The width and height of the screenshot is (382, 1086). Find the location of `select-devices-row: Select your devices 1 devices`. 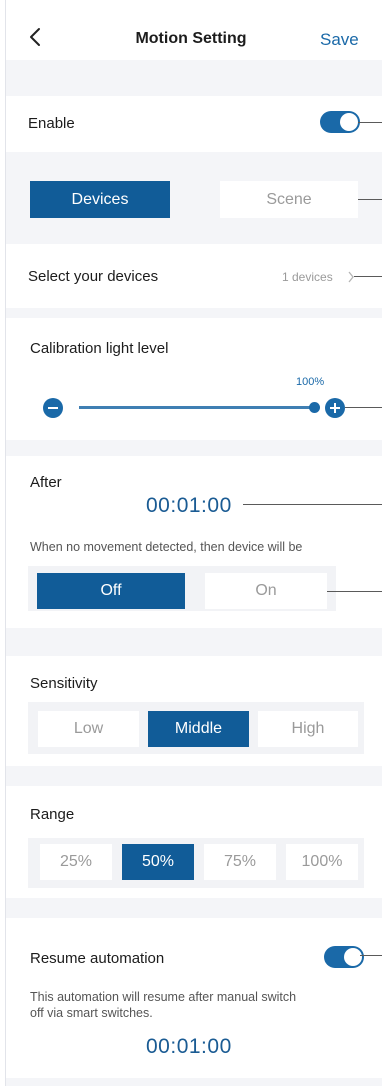

select-devices-row: Select your devices 1 devices is located at coordinates (194, 276).